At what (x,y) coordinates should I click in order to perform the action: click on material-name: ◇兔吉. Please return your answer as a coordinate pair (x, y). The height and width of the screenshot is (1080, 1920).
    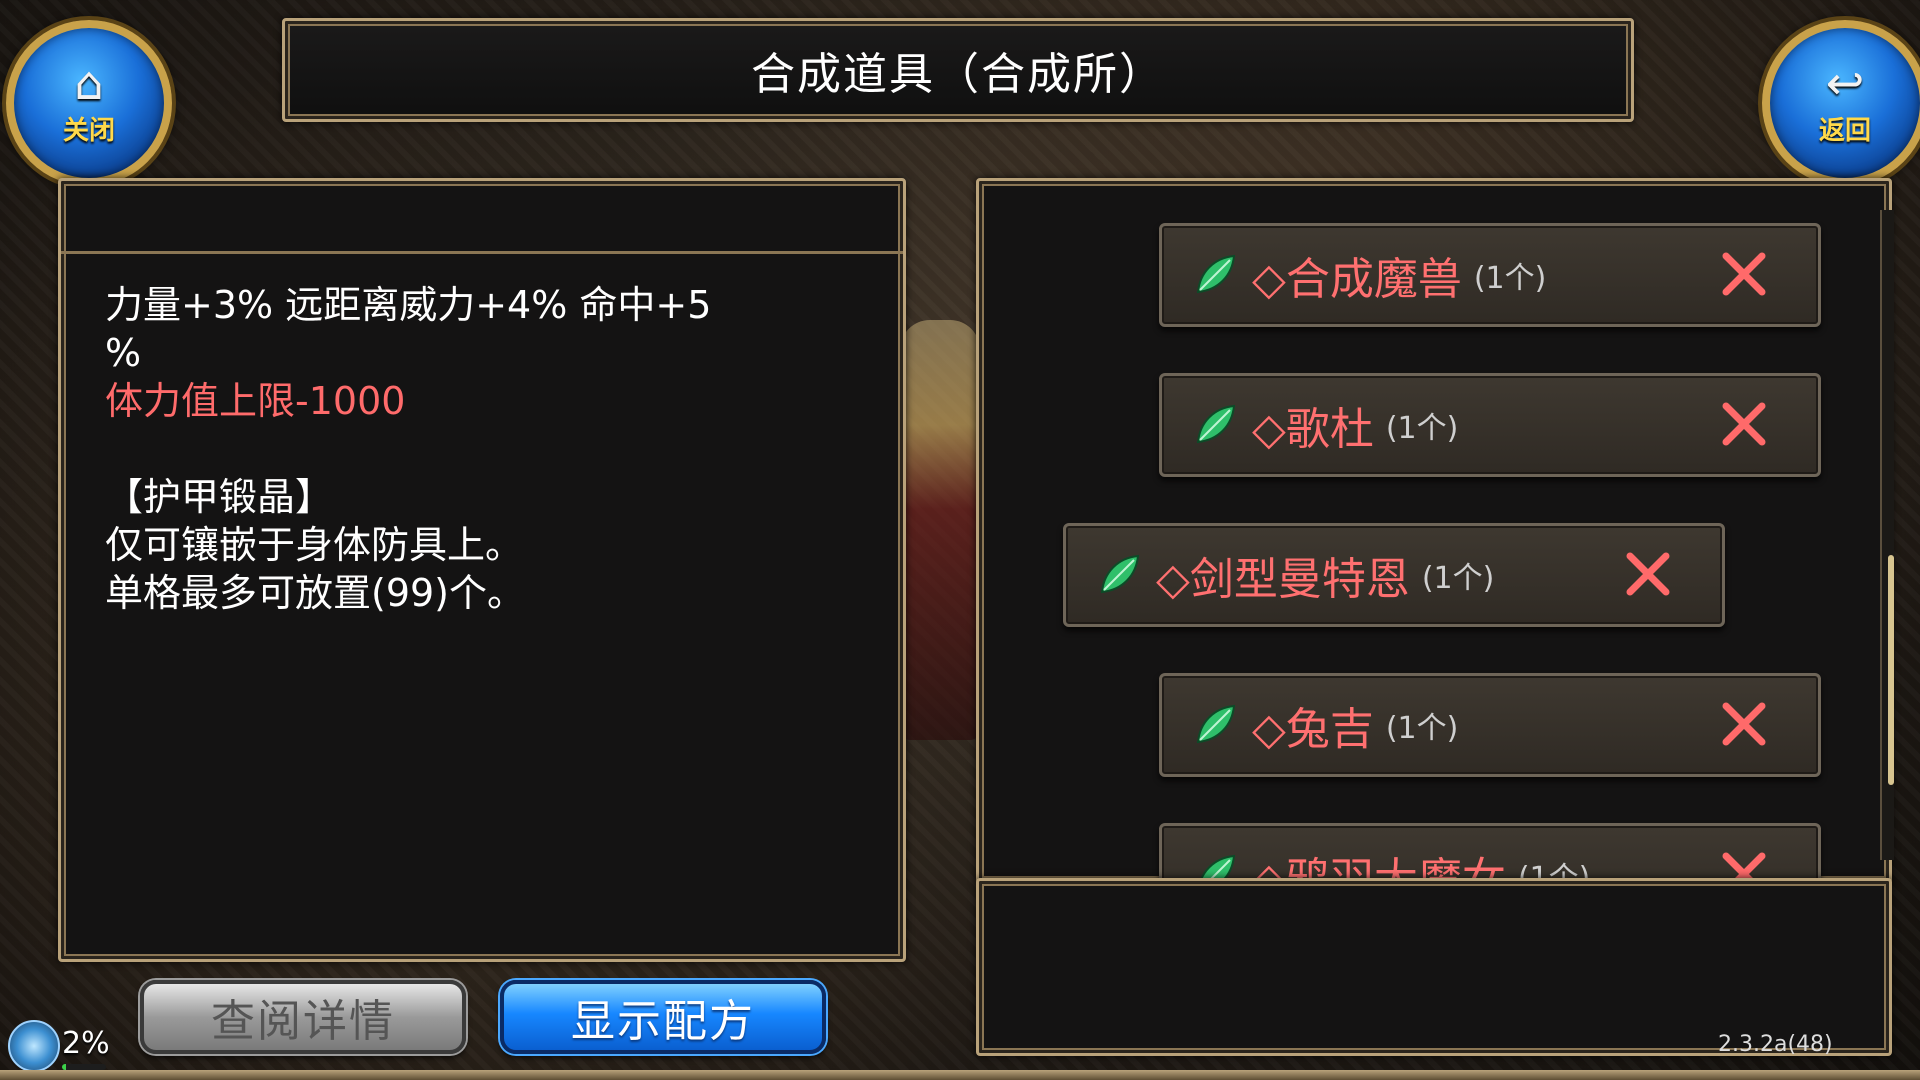
    Looking at the image, I should click on (1313, 729).